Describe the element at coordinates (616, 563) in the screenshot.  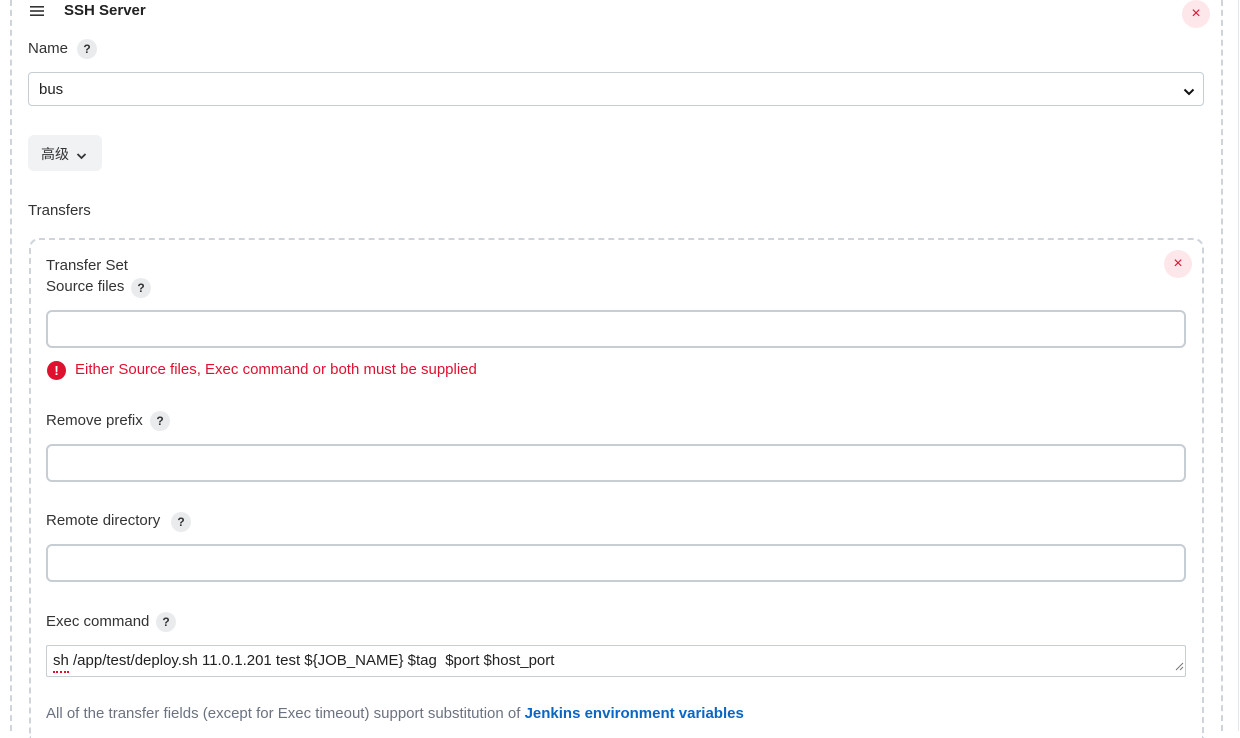
I see `remote-directory-input` at that location.